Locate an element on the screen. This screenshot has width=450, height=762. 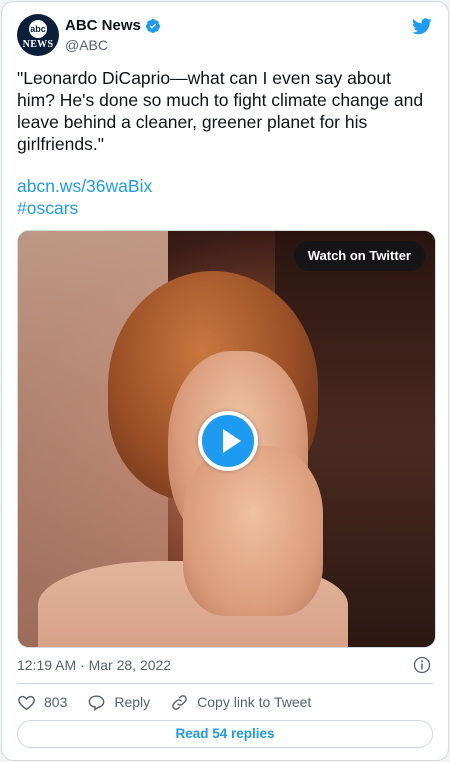
handle: @ABC is located at coordinates (113, 45).